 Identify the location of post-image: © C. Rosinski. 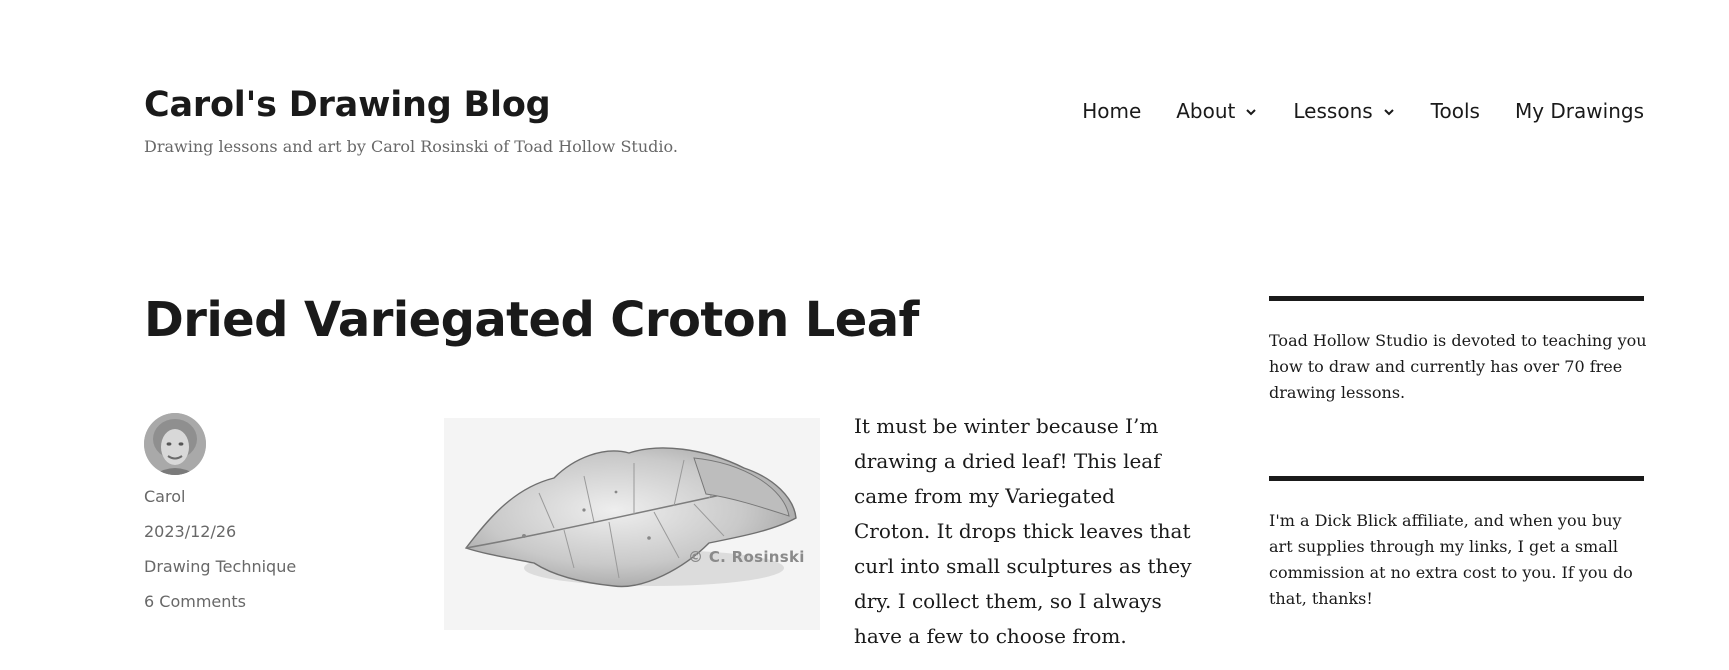
(632, 524).